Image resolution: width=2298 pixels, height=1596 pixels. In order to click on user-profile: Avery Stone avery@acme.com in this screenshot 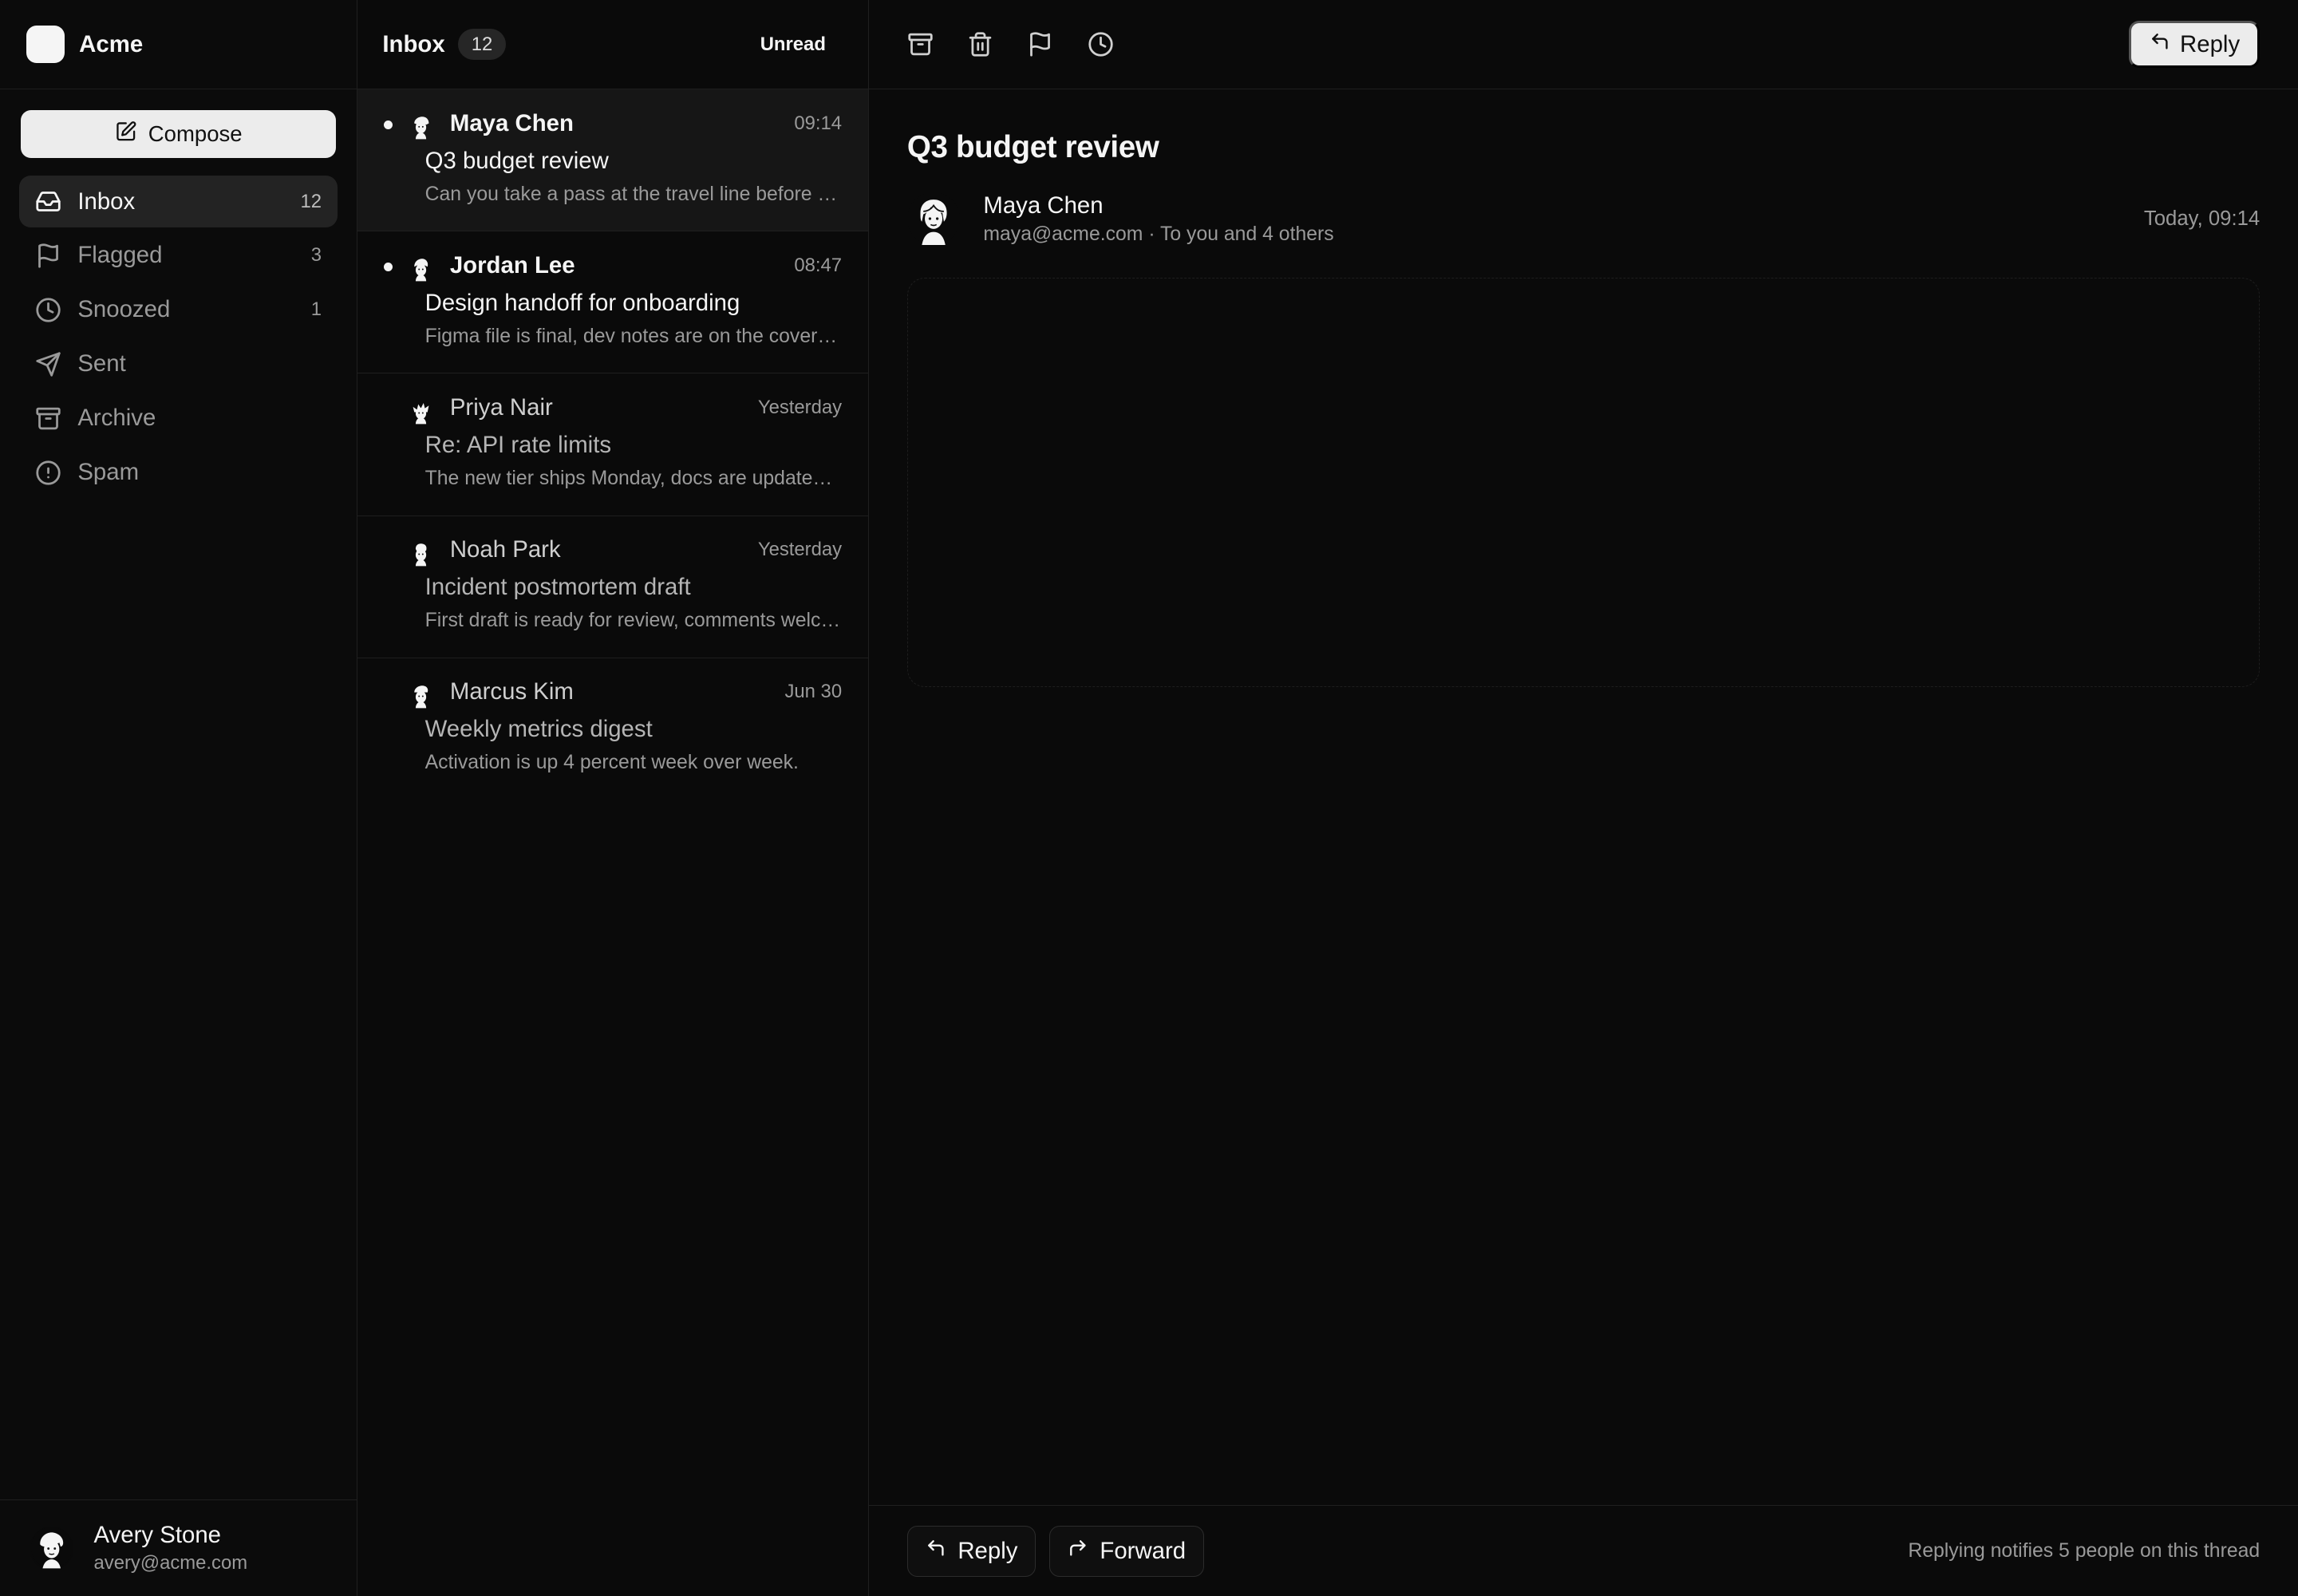, I will do `click(179, 1547)`.